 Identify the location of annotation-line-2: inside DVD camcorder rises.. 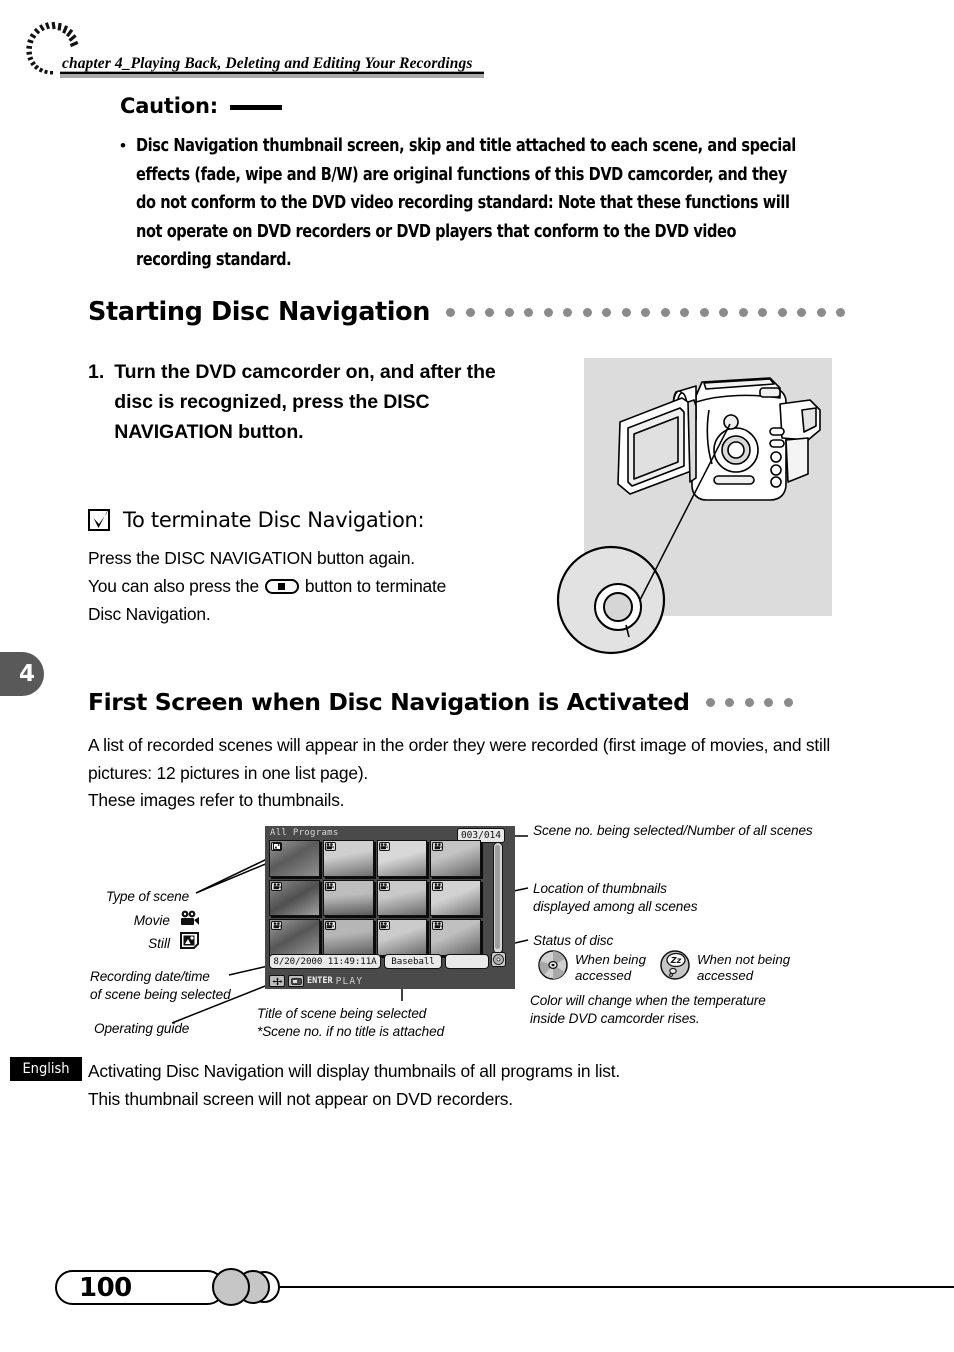
(615, 1018).